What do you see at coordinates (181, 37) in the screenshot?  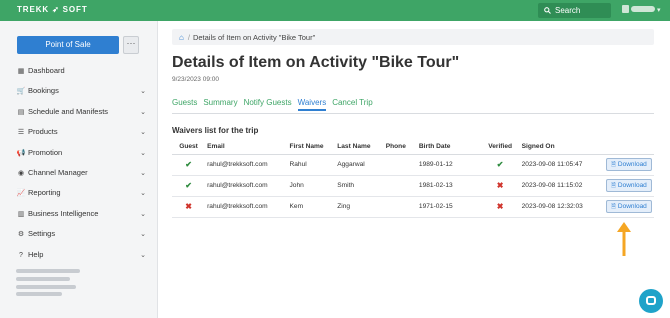 I see `home-icon: ⌂` at bounding box center [181, 37].